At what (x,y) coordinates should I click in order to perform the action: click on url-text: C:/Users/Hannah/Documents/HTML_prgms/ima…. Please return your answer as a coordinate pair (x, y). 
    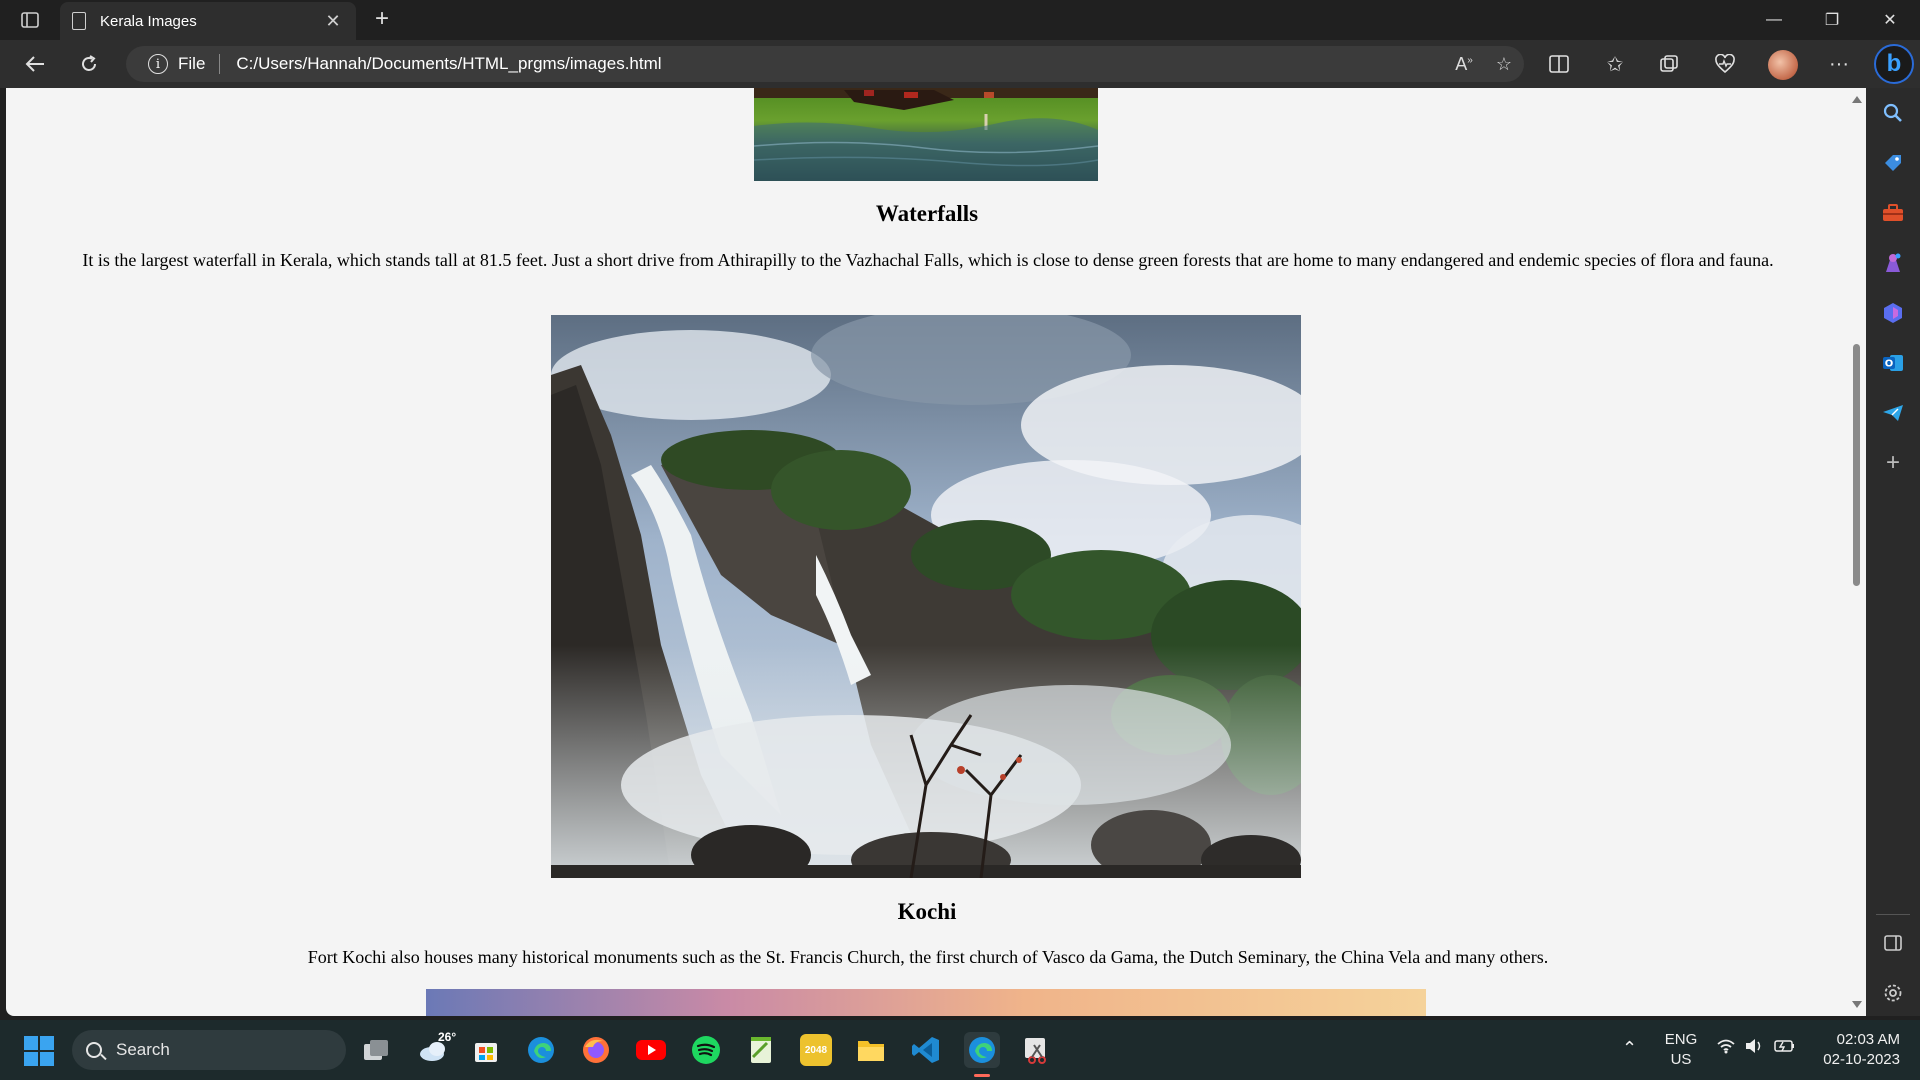
    Looking at the image, I should click on (840, 64).